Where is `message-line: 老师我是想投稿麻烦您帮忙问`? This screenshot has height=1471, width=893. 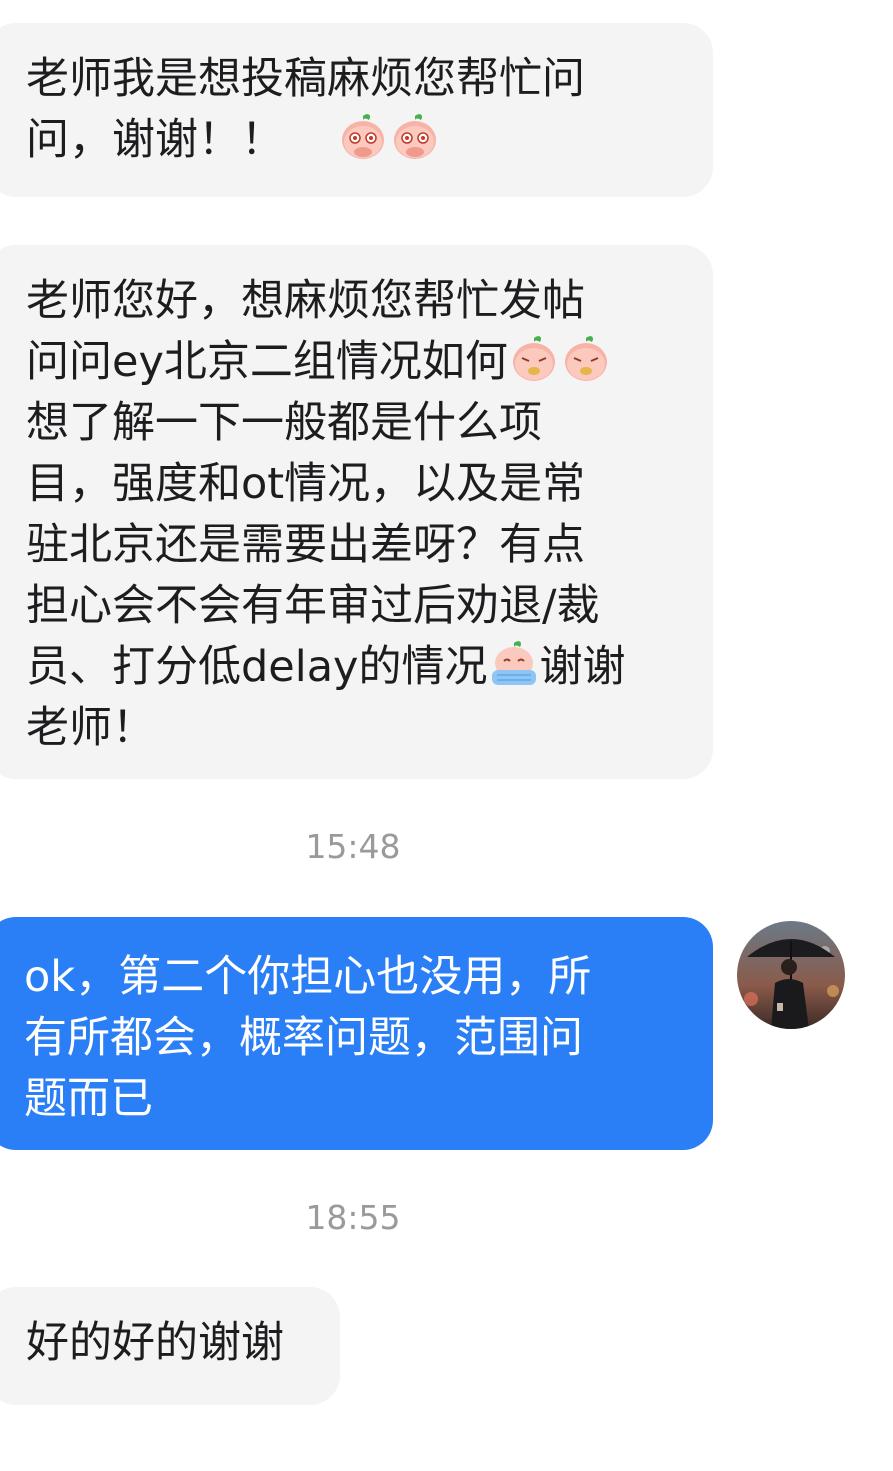 message-line: 老师我是想投稿麻烦您帮忙问 is located at coordinates (305, 79).